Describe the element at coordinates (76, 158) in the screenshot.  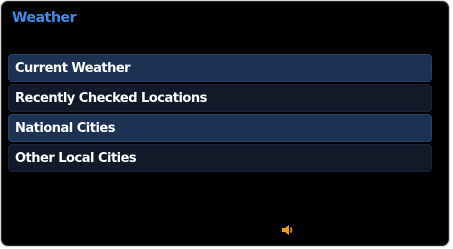
I see `menu-item-label: Other Local Cities` at that location.